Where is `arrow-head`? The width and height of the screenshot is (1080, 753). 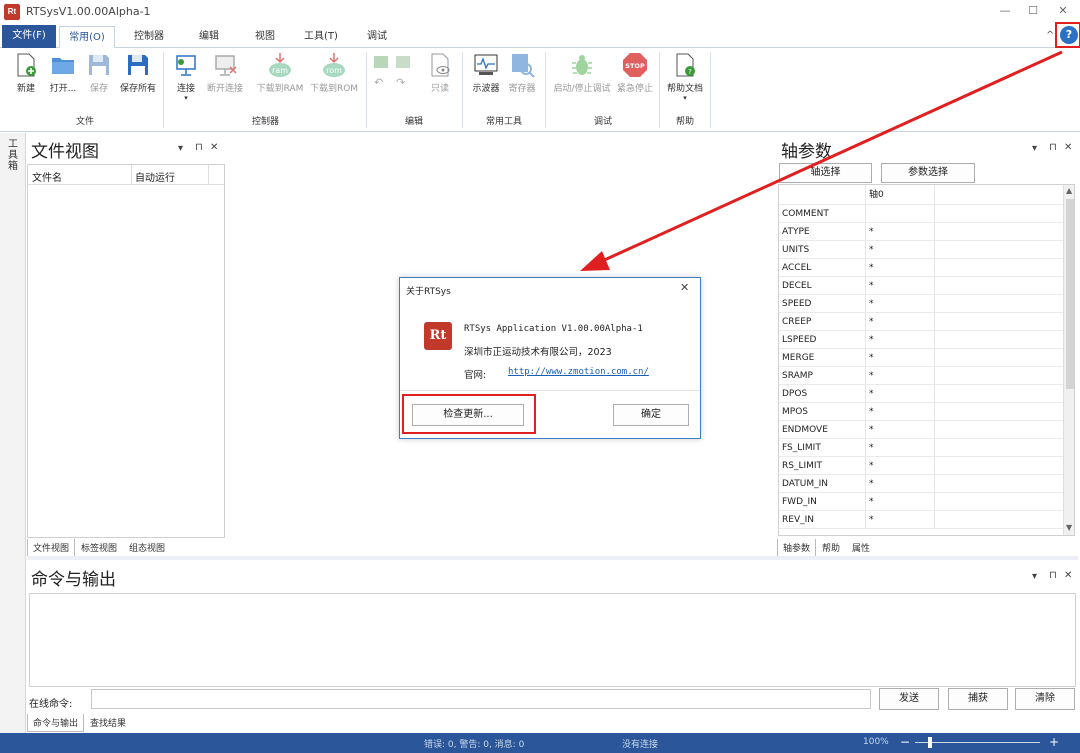
arrow-head is located at coordinates (595, 261).